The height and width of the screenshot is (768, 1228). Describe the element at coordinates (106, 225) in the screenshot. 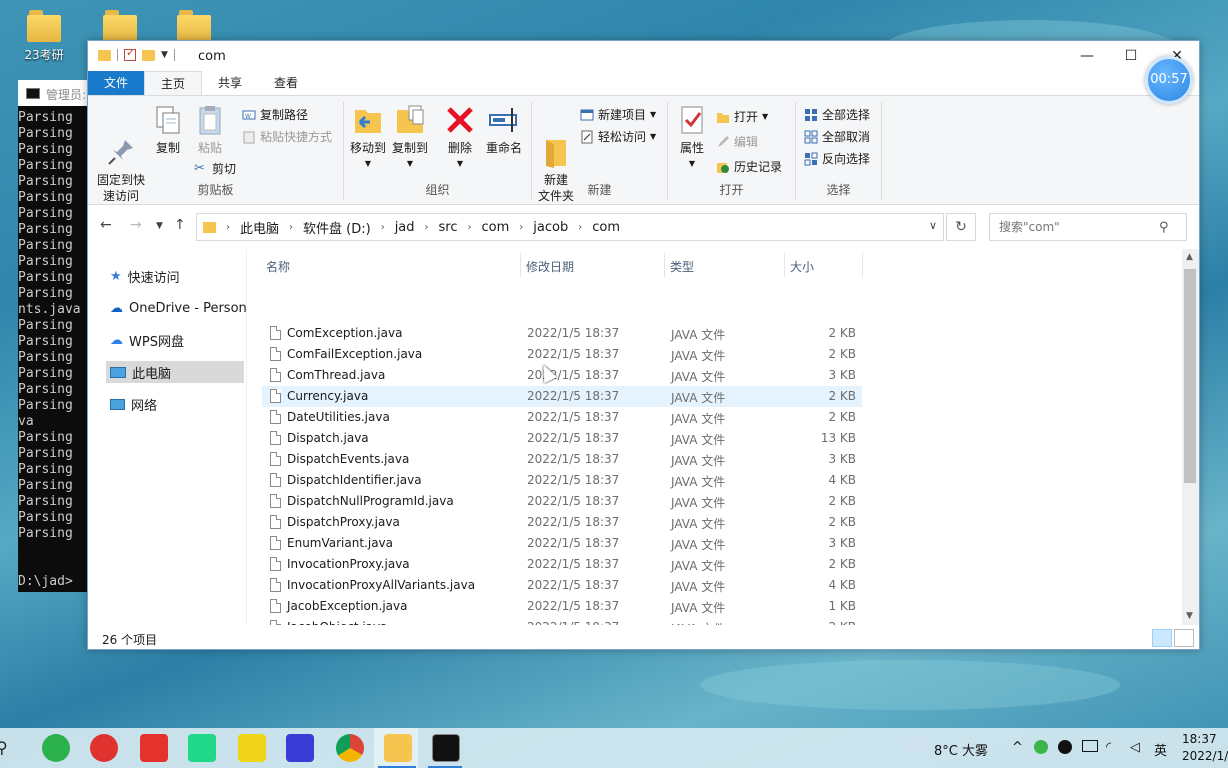

I see `back-button: ←` at that location.